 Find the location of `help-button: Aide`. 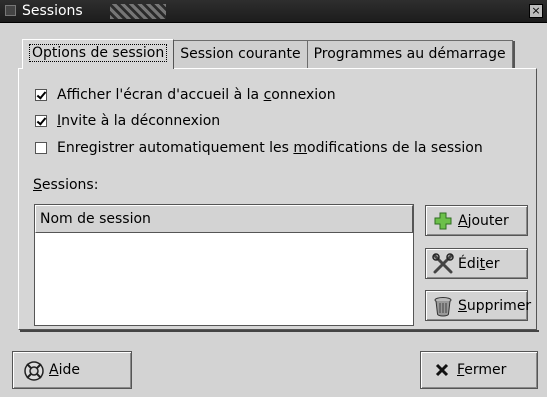

help-button: Aide is located at coordinates (72, 370).